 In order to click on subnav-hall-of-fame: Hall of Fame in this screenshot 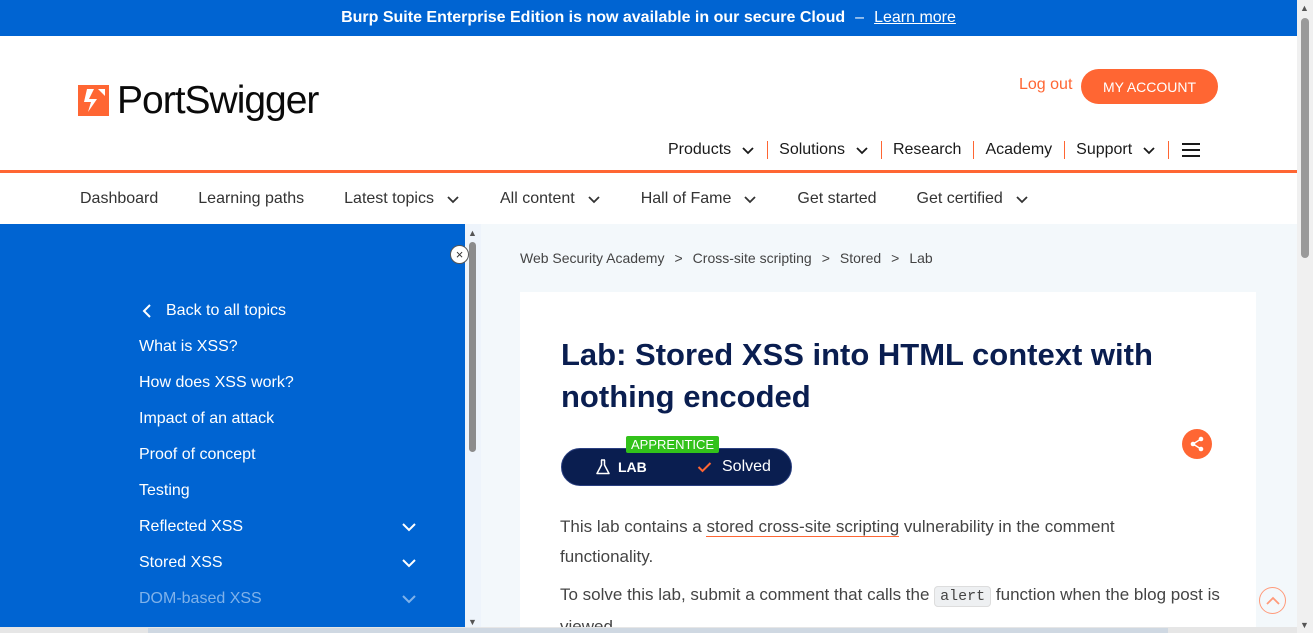, I will do `click(699, 199)`.